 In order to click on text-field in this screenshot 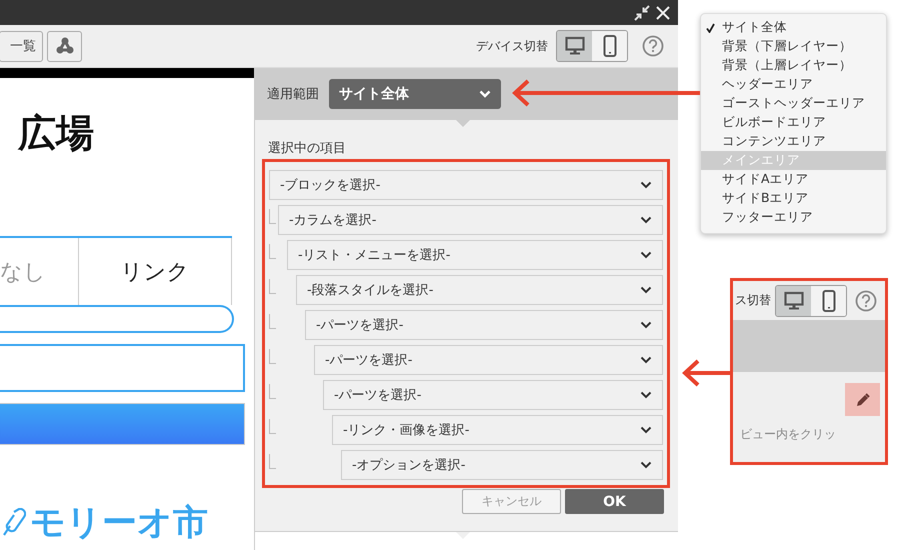, I will do `click(122, 368)`.